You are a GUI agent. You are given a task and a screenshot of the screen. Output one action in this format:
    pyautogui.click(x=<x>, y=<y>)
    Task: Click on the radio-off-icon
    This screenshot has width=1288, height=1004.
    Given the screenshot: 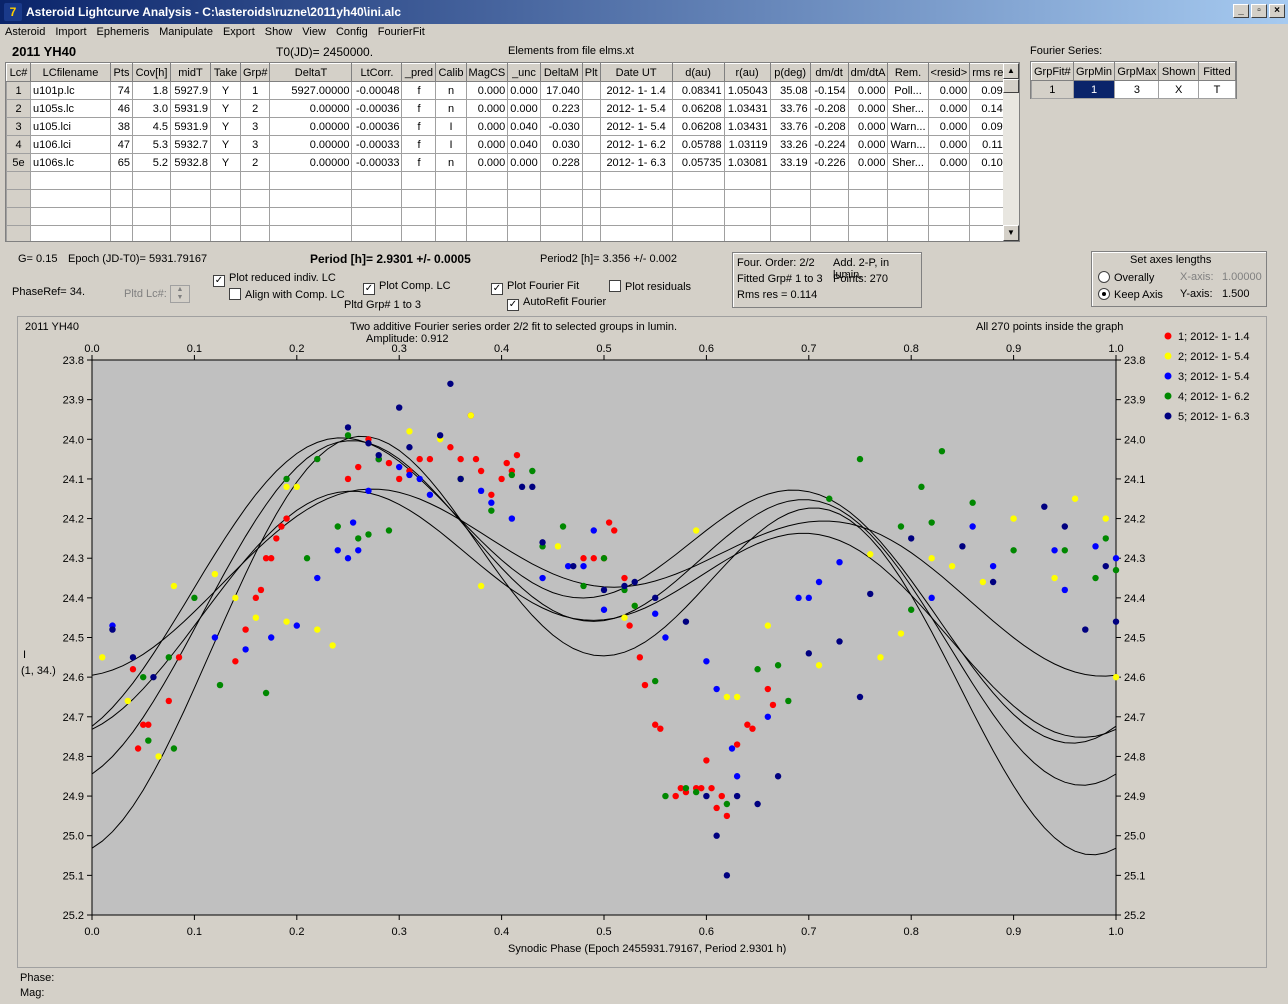 What is the action you would take?
    pyautogui.click(x=1104, y=277)
    